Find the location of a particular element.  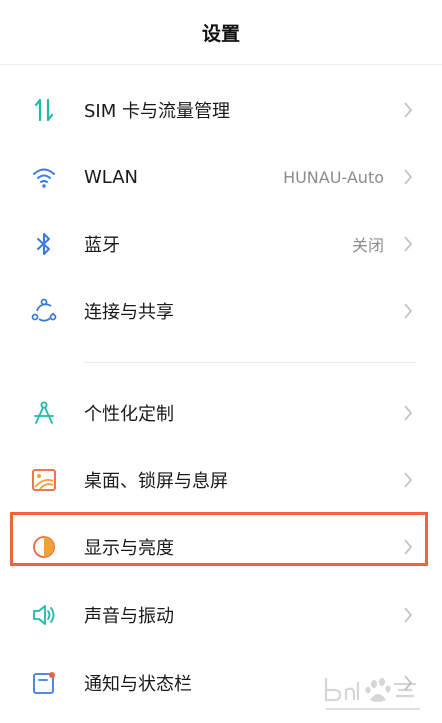

settings-item-desktop-lockscreen: 桌面、锁屏与息屏 is located at coordinates (221, 480).